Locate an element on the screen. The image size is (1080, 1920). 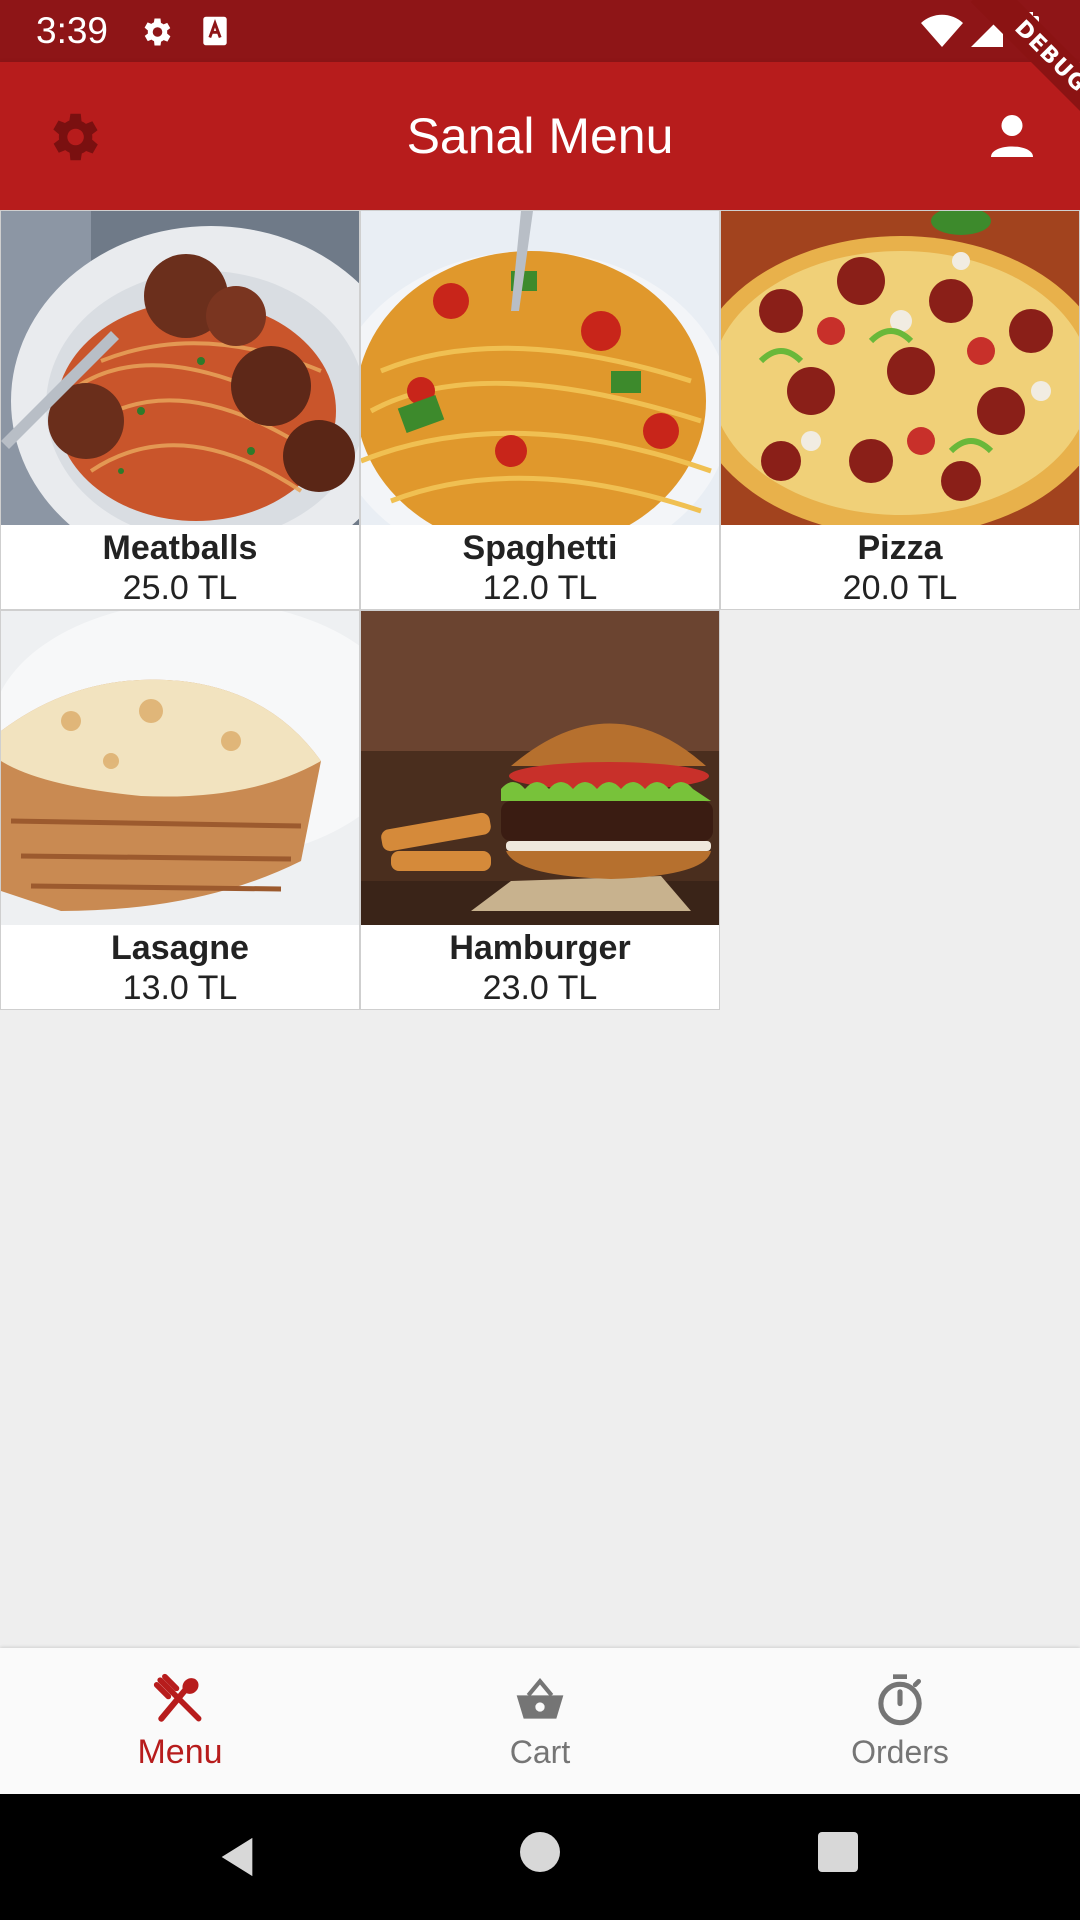
menu-item-price: 13.0 TL is located at coordinates (180, 988).